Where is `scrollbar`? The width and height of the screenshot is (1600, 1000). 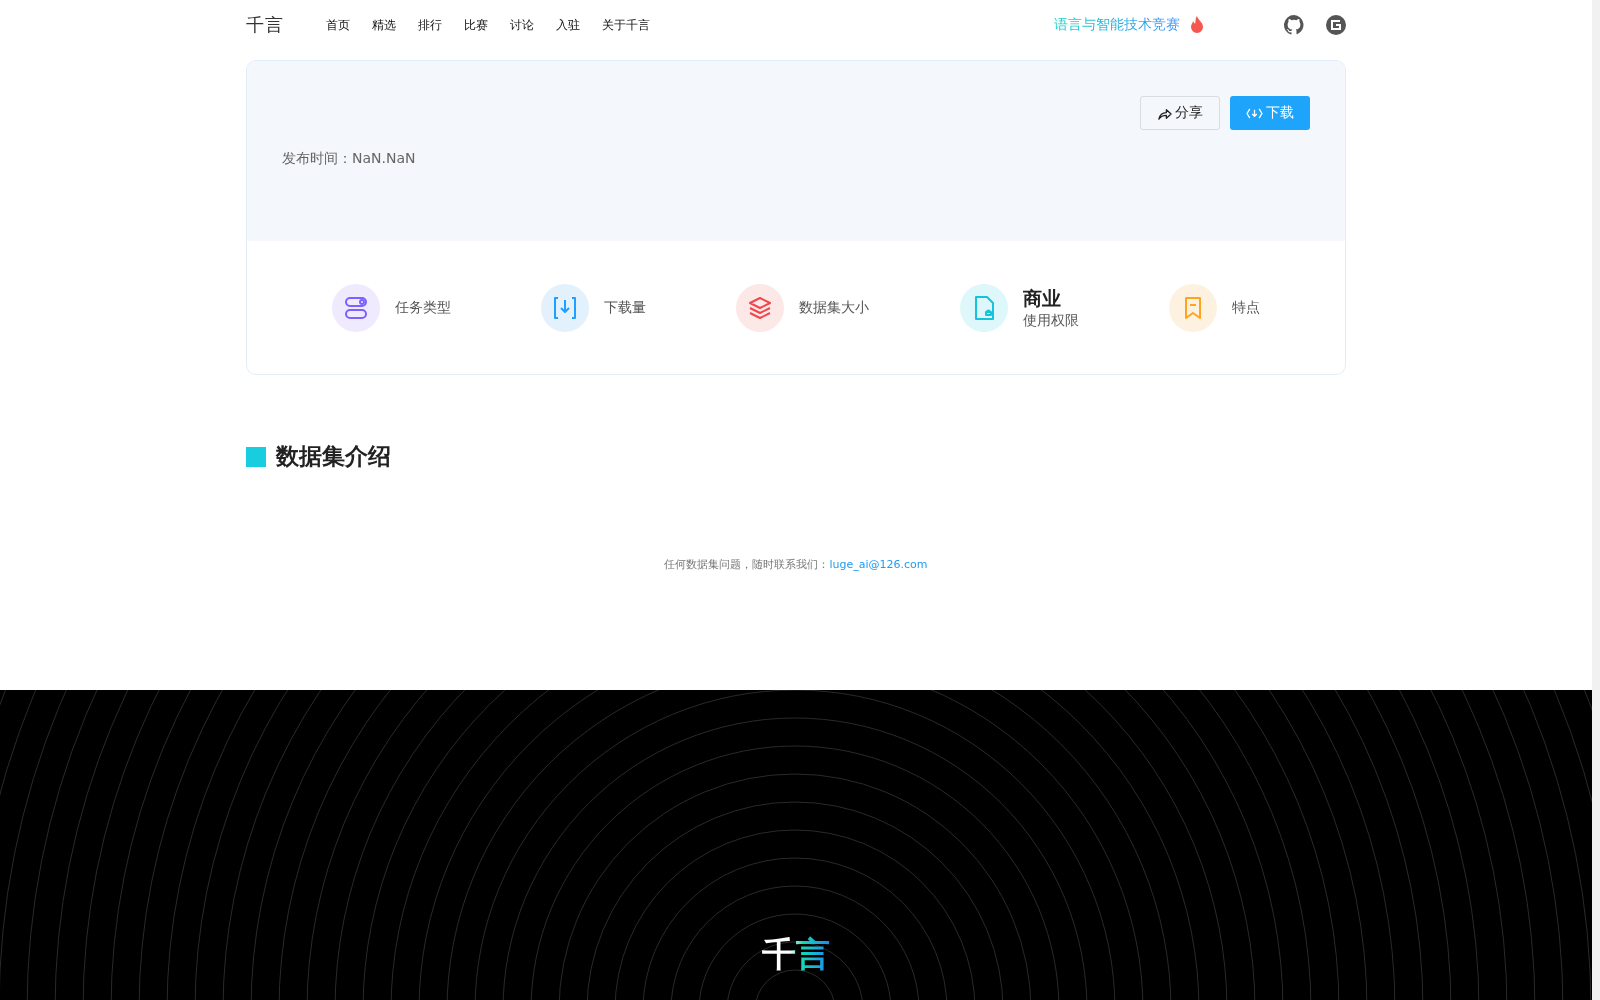 scrollbar is located at coordinates (1596, 500).